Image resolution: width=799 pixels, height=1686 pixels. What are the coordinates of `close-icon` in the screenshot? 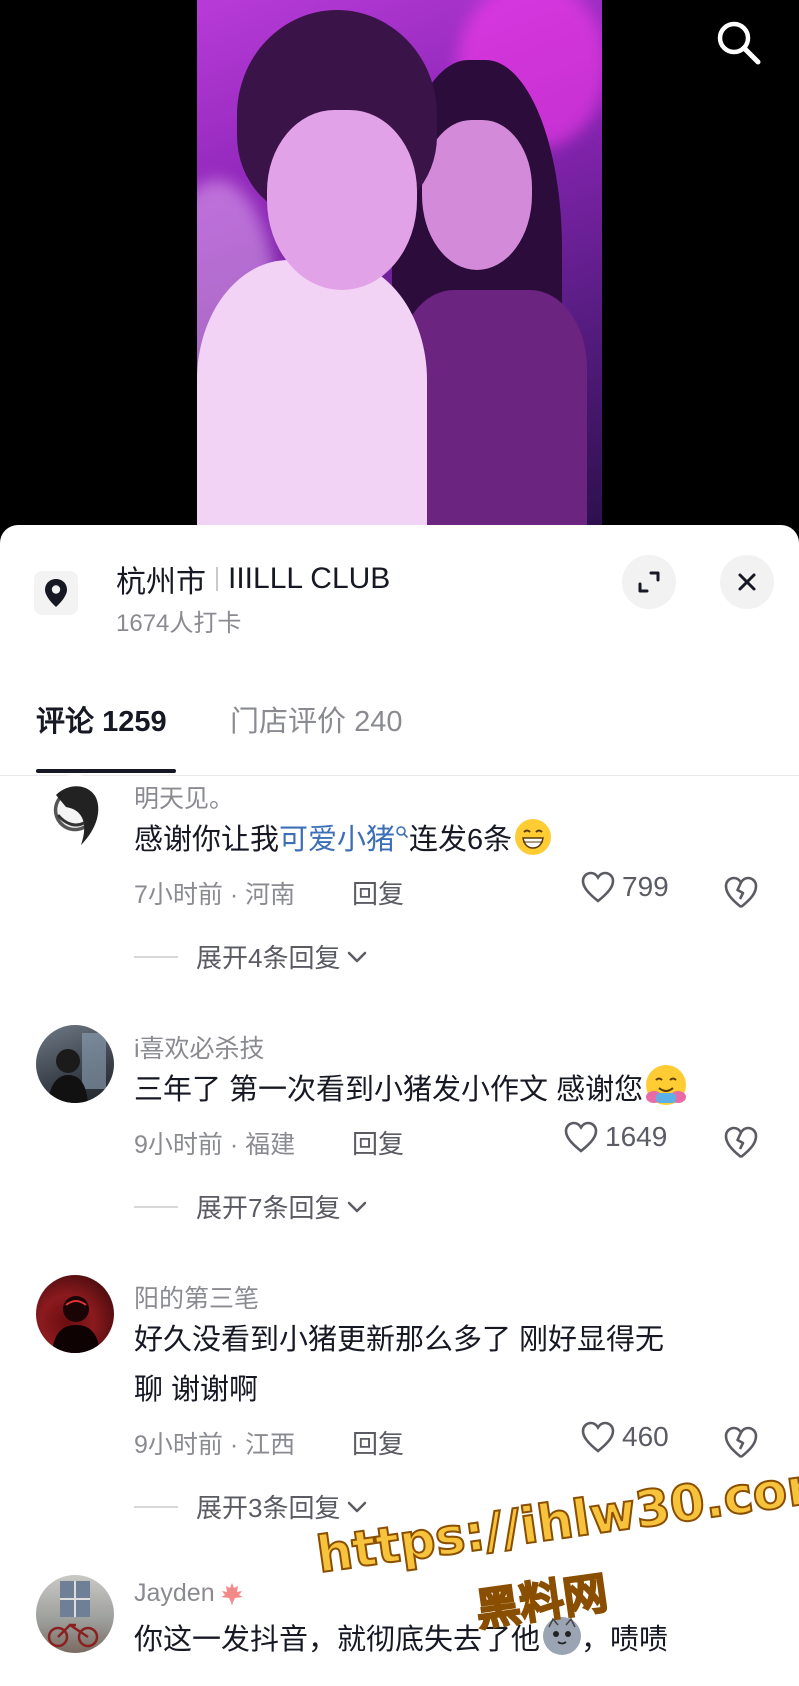 It's located at (747, 582).